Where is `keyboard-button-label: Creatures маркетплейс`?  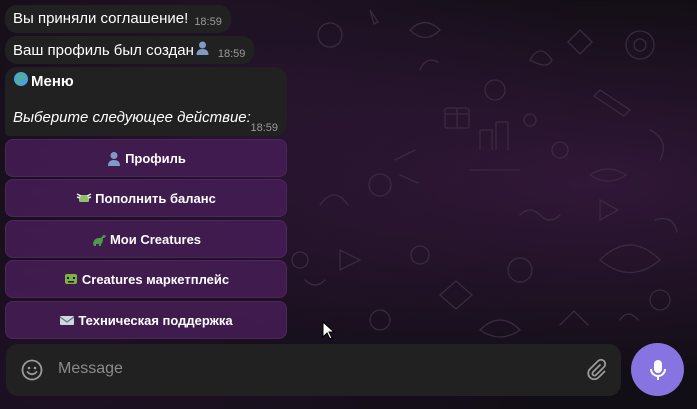
keyboard-button-label: Creatures маркетплейс is located at coordinates (155, 279).